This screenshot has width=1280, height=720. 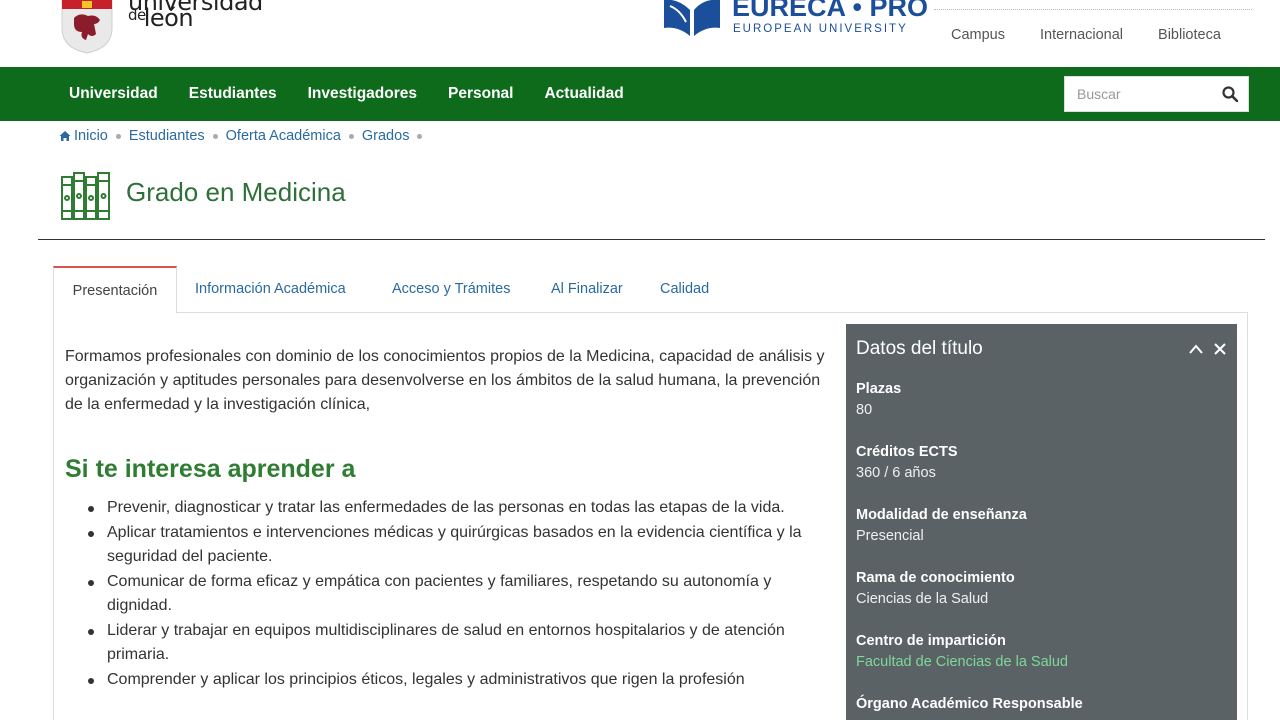 What do you see at coordinates (890, 536) in the screenshot?
I see `field-value: Presencial` at bounding box center [890, 536].